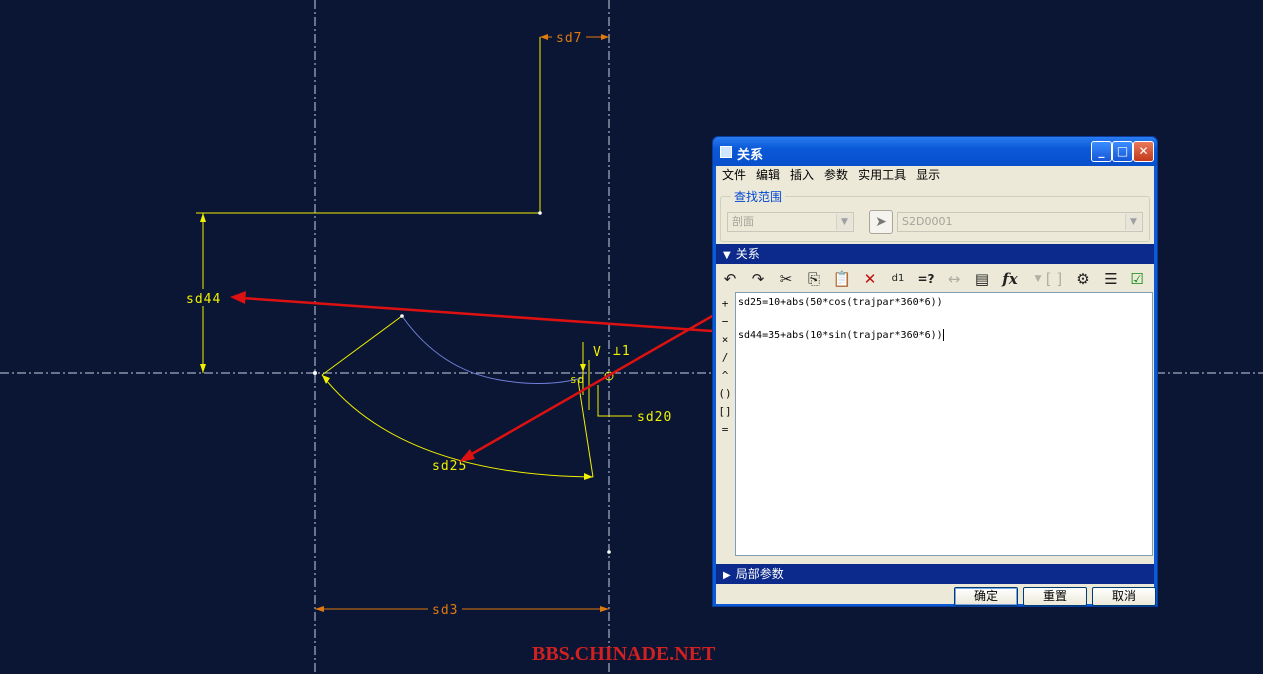 Image resolution: width=1263 pixels, height=674 pixels. What do you see at coordinates (725, 358) in the screenshot?
I see `operator-divide: /` at bounding box center [725, 358].